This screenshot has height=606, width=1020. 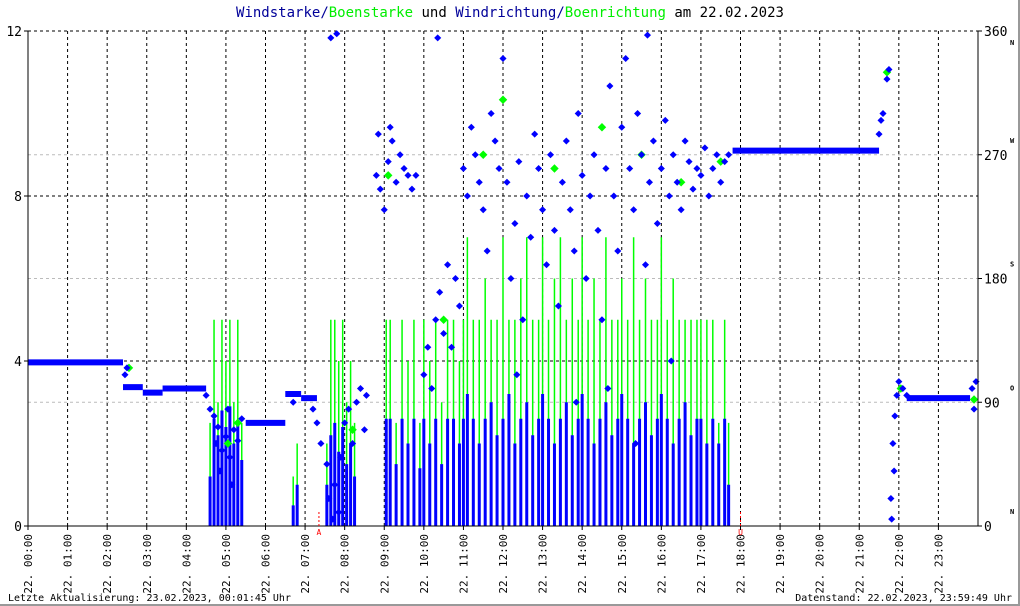 I want to click on x-tick-label: 22. 01:00, so click(x=68, y=564).